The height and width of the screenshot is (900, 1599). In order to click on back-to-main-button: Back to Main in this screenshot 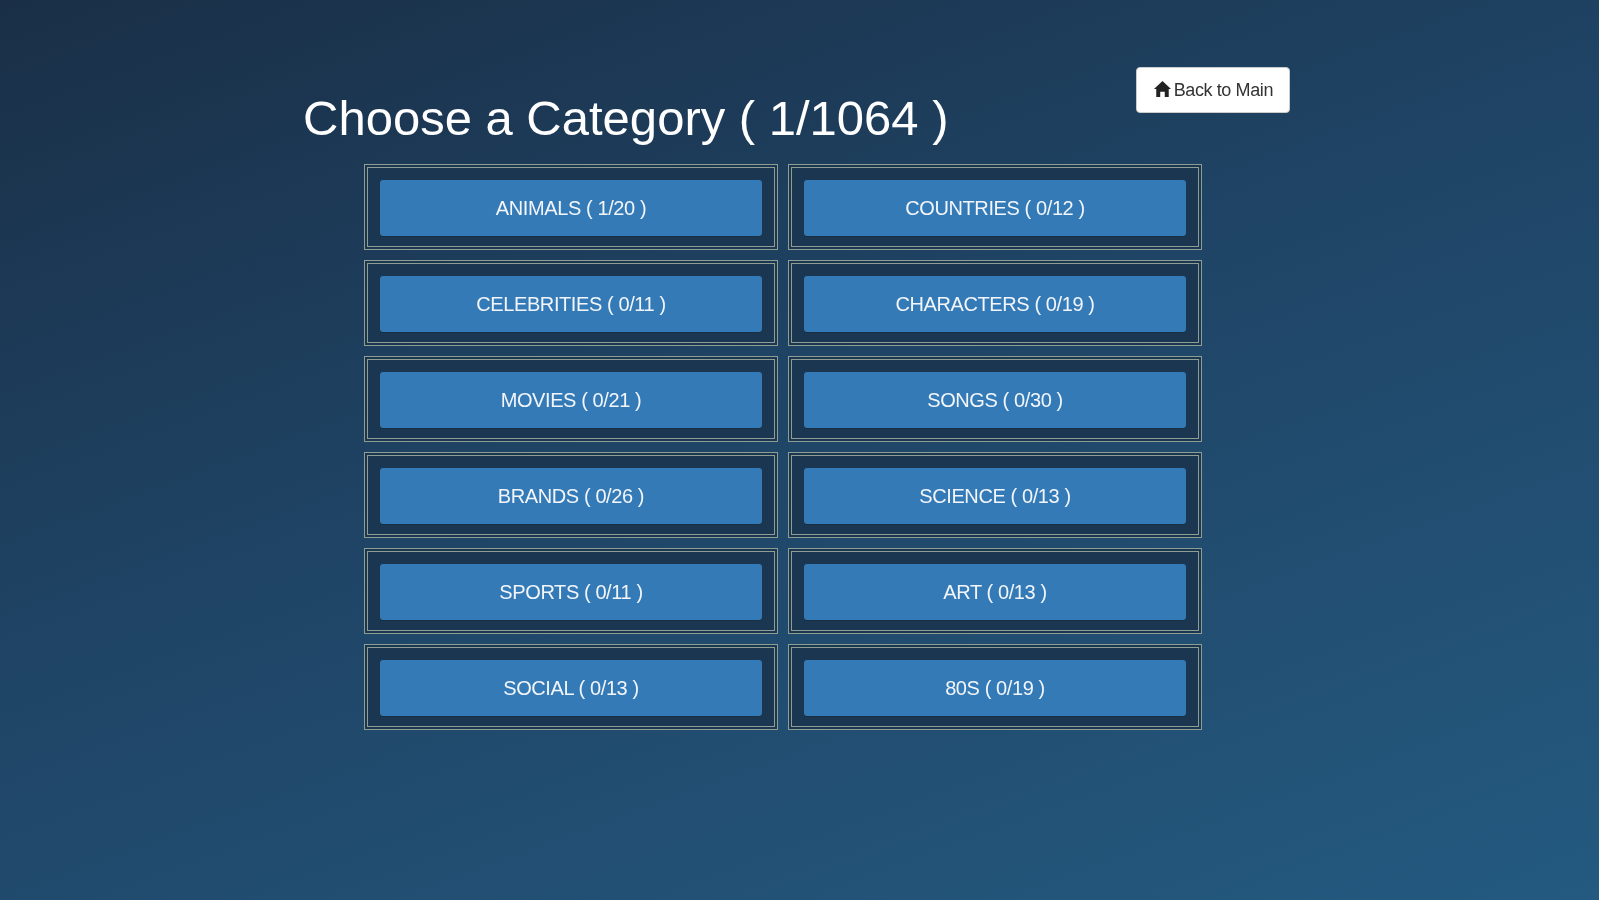, I will do `click(1212, 90)`.